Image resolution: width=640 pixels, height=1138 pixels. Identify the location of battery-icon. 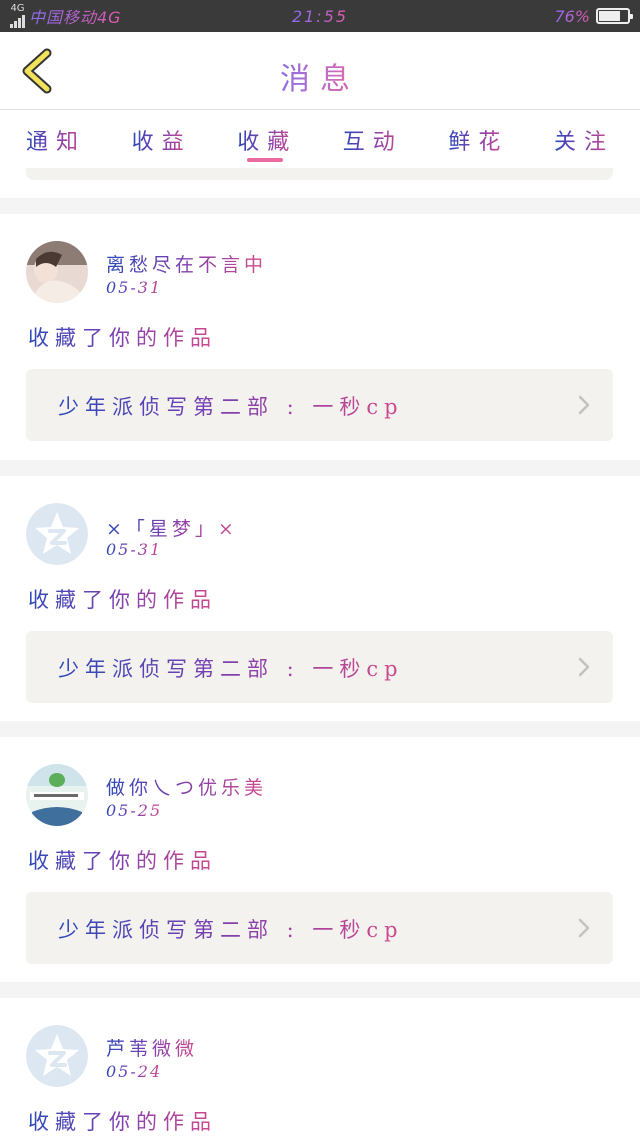
(614, 16).